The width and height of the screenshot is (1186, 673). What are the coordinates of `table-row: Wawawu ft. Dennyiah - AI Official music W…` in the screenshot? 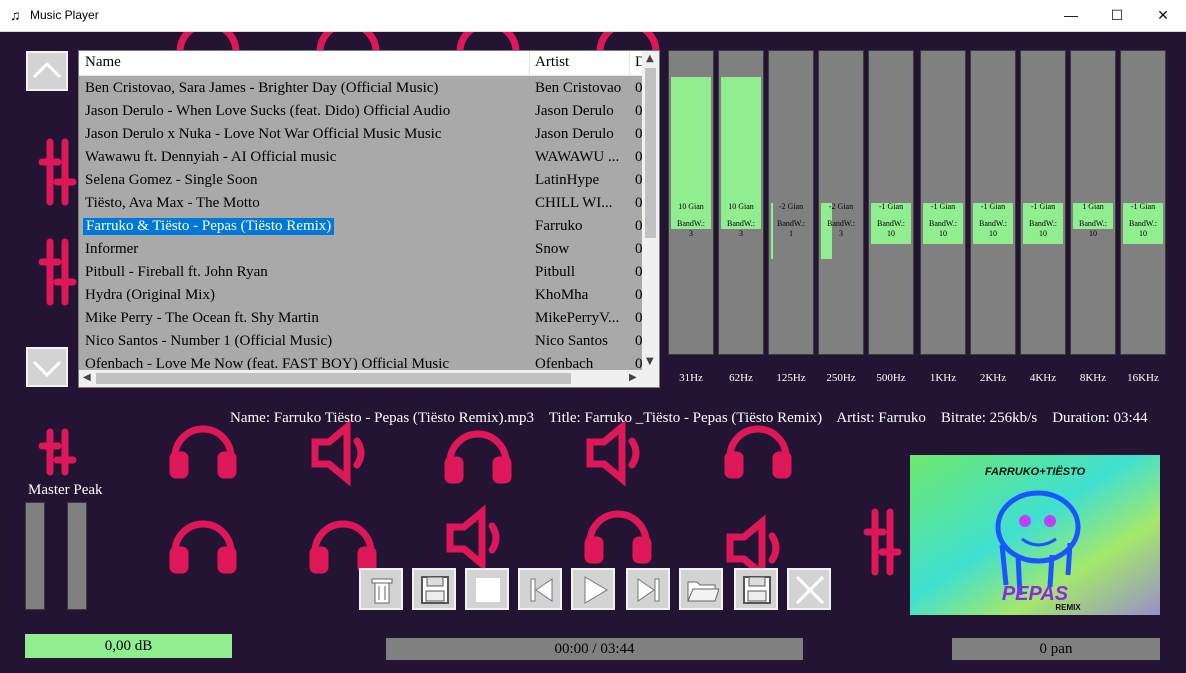 It's located at (361, 157).